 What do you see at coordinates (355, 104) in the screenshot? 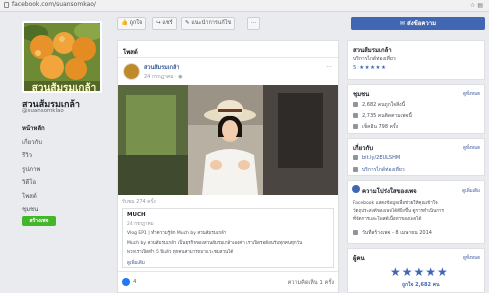
I see `like-icon` at bounding box center [355, 104].